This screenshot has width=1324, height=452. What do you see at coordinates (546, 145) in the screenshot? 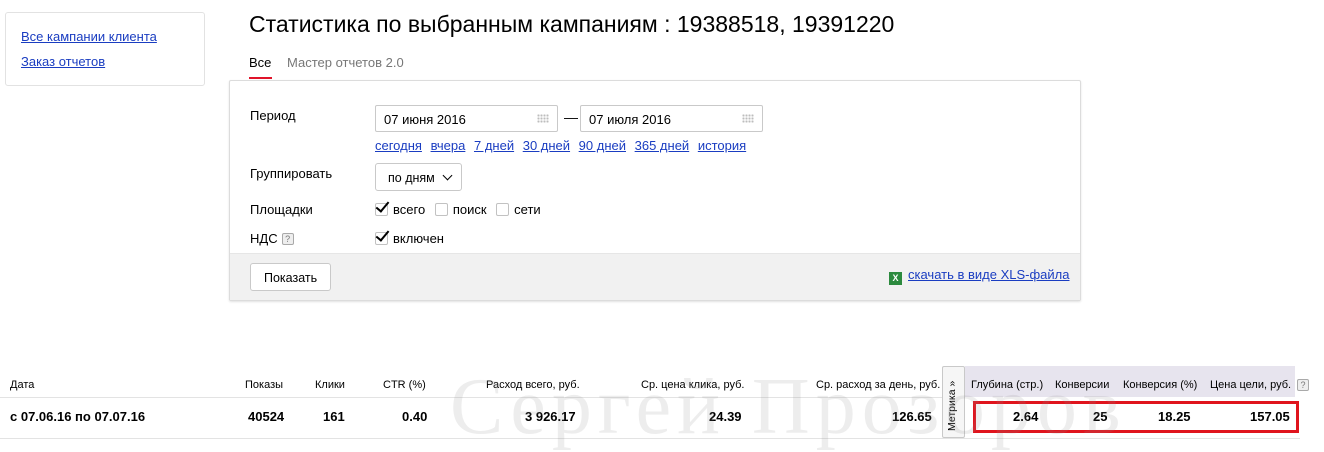
I see `quick-link-30-days: 30 дней` at bounding box center [546, 145].